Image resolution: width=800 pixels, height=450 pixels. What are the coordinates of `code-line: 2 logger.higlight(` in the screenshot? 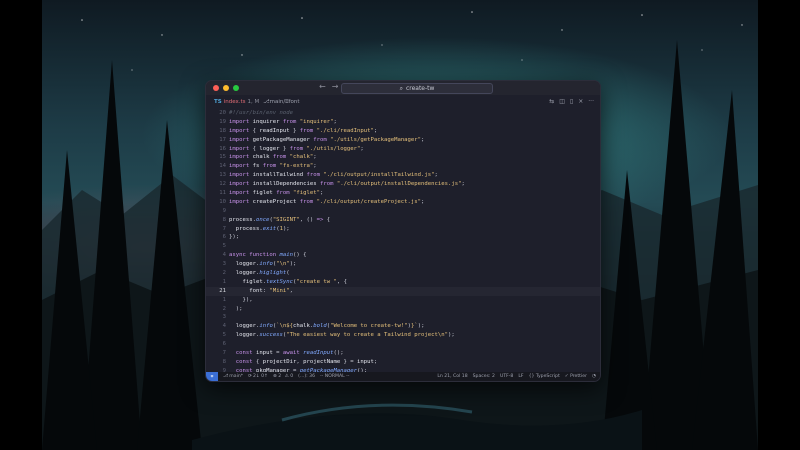 It's located at (403, 273).